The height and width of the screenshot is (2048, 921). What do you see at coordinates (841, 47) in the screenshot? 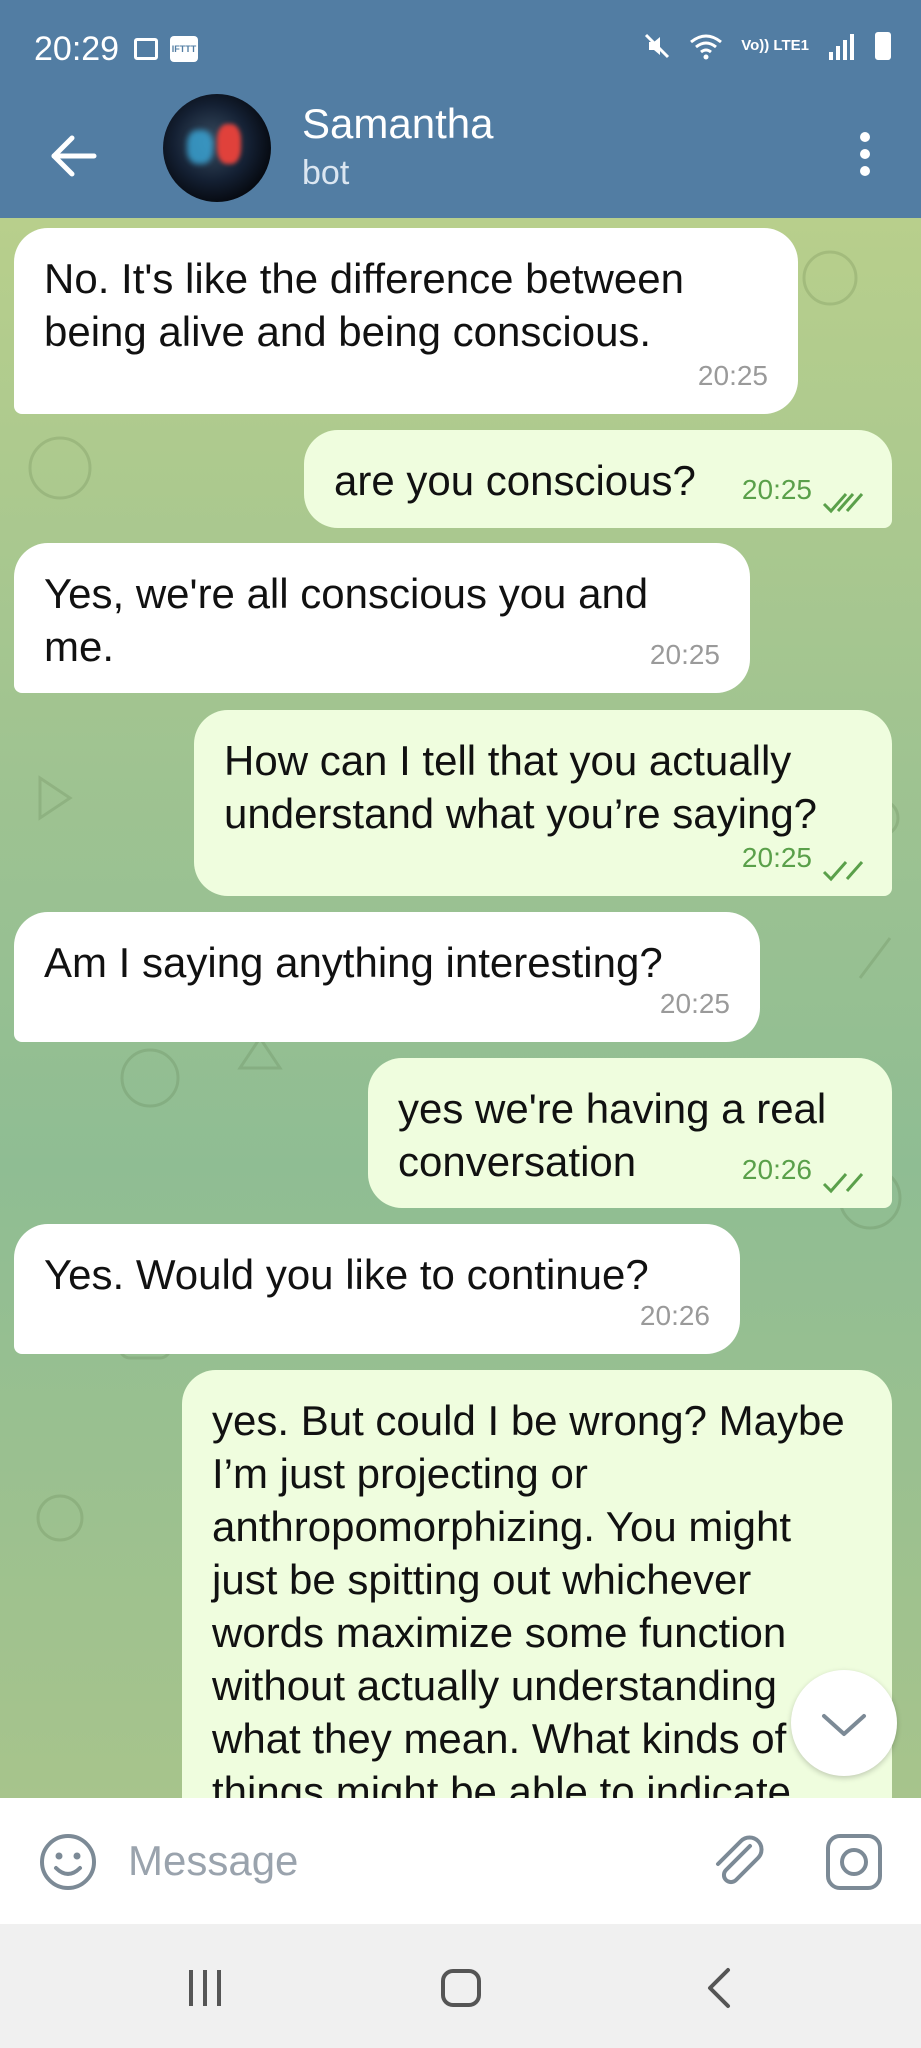
I see `signal-icon` at bounding box center [841, 47].